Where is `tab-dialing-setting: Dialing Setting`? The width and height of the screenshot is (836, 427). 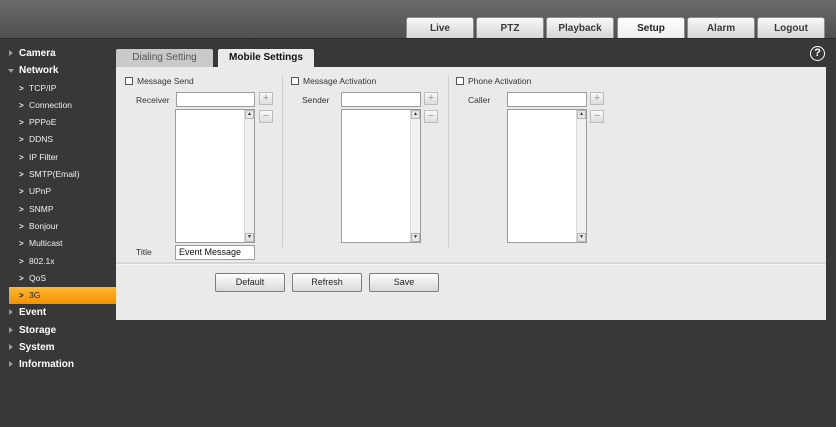
tab-dialing-setting: Dialing Setting is located at coordinates (164, 58).